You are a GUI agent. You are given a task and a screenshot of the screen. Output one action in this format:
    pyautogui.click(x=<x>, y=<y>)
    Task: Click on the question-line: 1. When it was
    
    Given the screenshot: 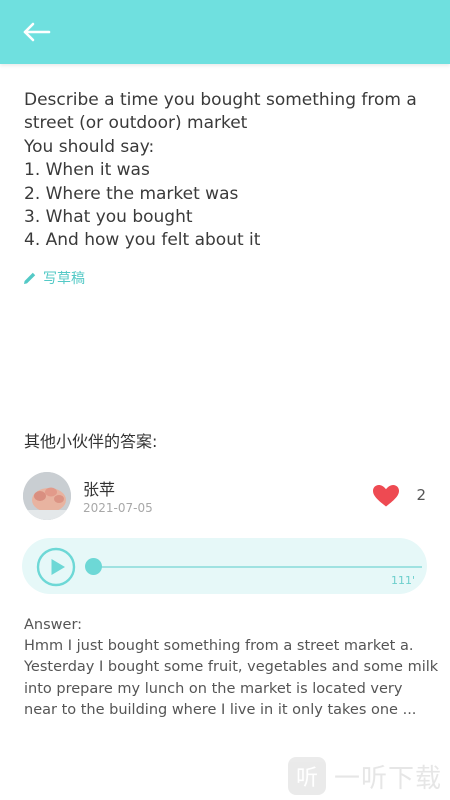 What is the action you would take?
    pyautogui.click(x=87, y=170)
    